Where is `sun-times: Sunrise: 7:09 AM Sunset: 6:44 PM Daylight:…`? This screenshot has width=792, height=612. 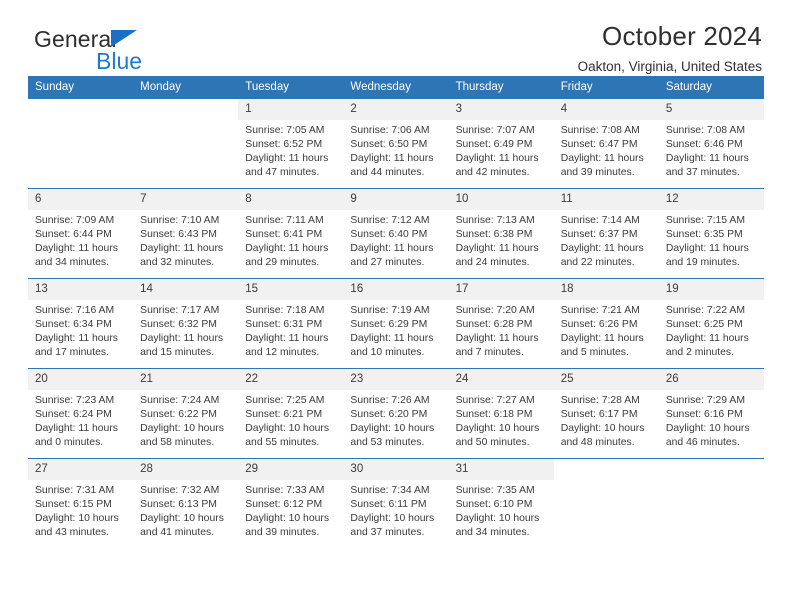
sun-times: Sunrise: 7:09 AM Sunset: 6:44 PM Daylight:… is located at coordinates (80, 240).